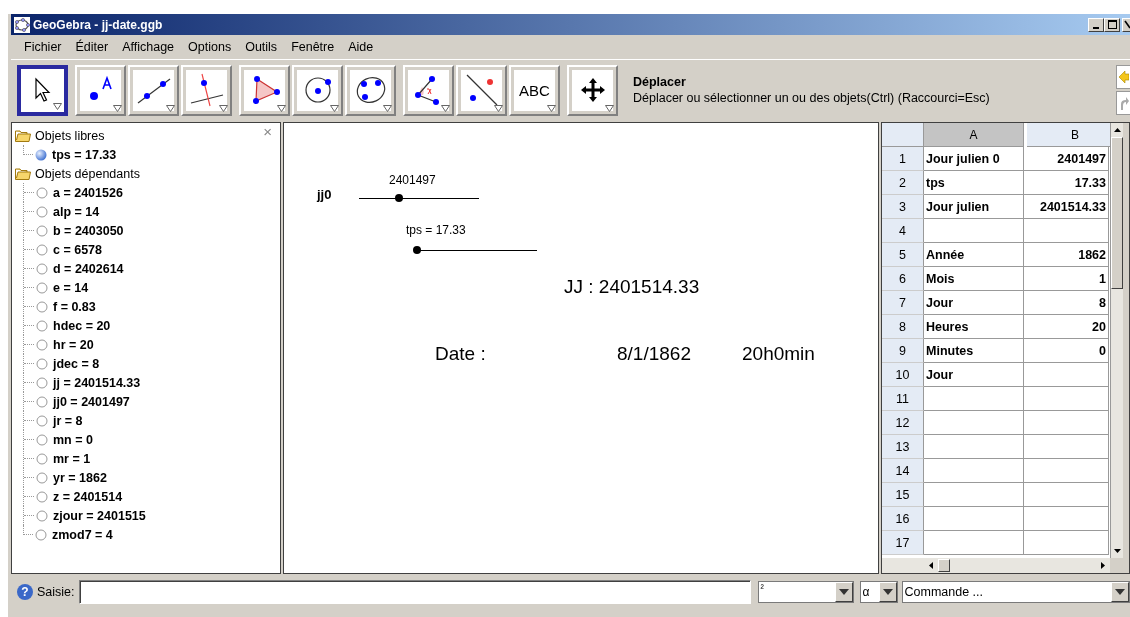 The width and height of the screenshot is (1130, 617). Describe the element at coordinates (974, 207) in the screenshot. I see `table-cell: Jour julien` at that location.